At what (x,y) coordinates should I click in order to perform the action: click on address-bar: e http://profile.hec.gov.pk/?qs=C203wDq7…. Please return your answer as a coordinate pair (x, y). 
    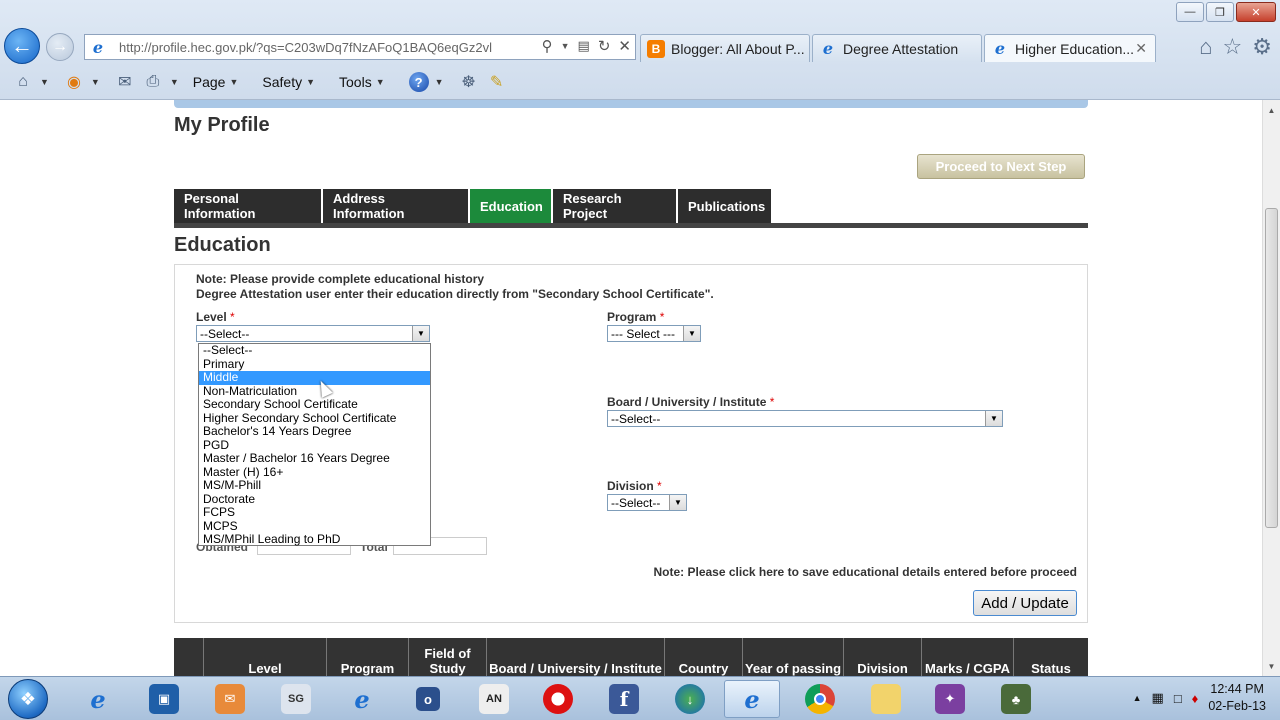
    Looking at the image, I should click on (360, 47).